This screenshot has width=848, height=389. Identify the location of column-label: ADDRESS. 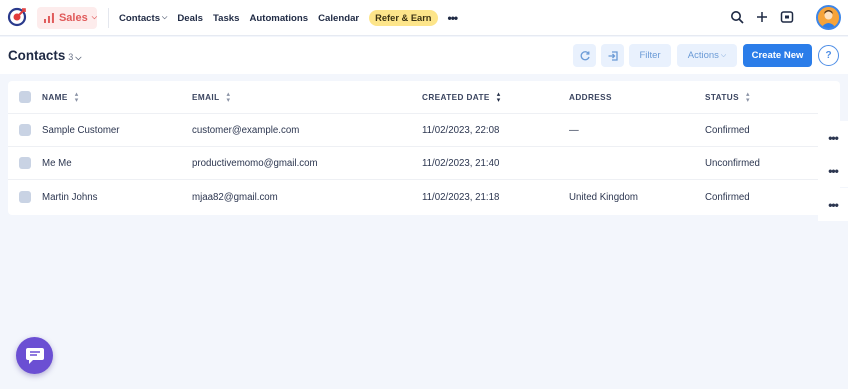
(590, 97).